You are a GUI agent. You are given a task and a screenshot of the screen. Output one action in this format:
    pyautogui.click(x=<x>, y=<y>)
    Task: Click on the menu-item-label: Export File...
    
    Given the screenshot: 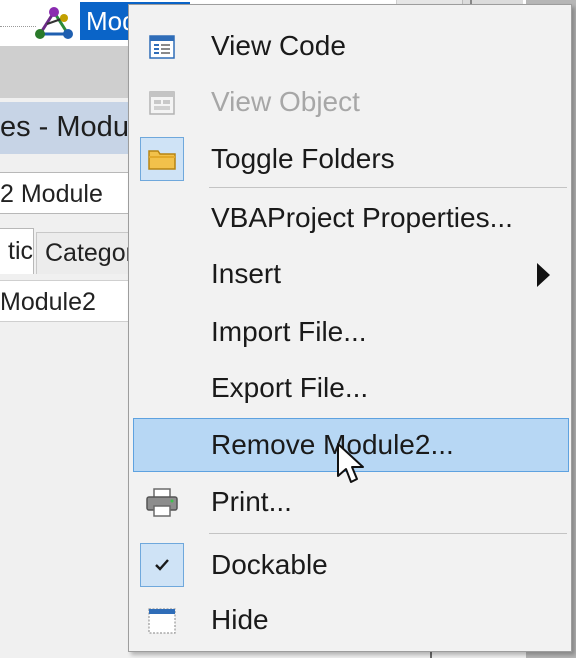 What is the action you would take?
    pyautogui.click(x=290, y=387)
    